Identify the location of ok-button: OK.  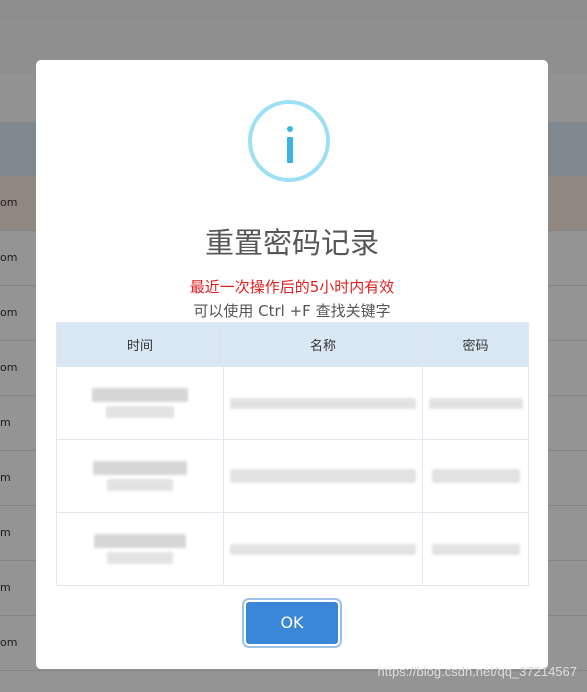
(292, 623).